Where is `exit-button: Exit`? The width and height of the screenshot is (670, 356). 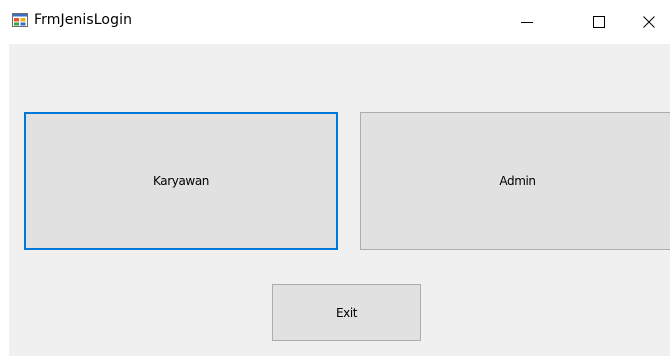
exit-button: Exit is located at coordinates (346, 312).